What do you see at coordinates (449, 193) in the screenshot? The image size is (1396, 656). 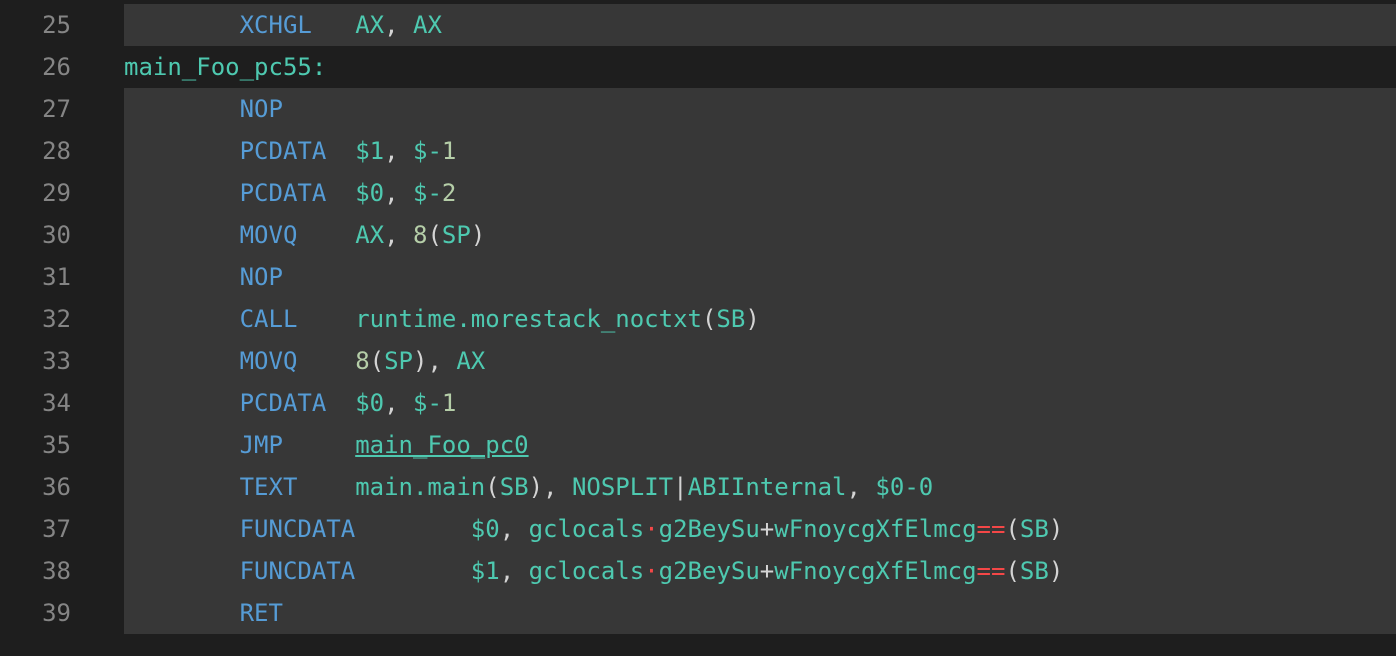 I see `operand-token: 2` at bounding box center [449, 193].